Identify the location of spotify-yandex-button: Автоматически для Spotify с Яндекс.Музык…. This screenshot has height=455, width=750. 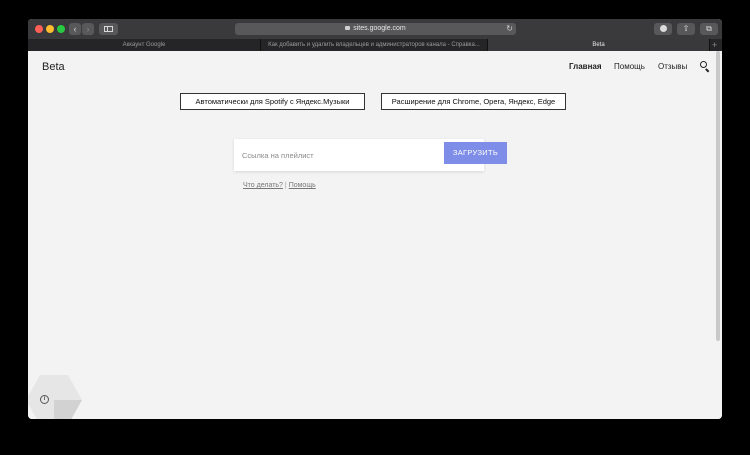
(272, 101).